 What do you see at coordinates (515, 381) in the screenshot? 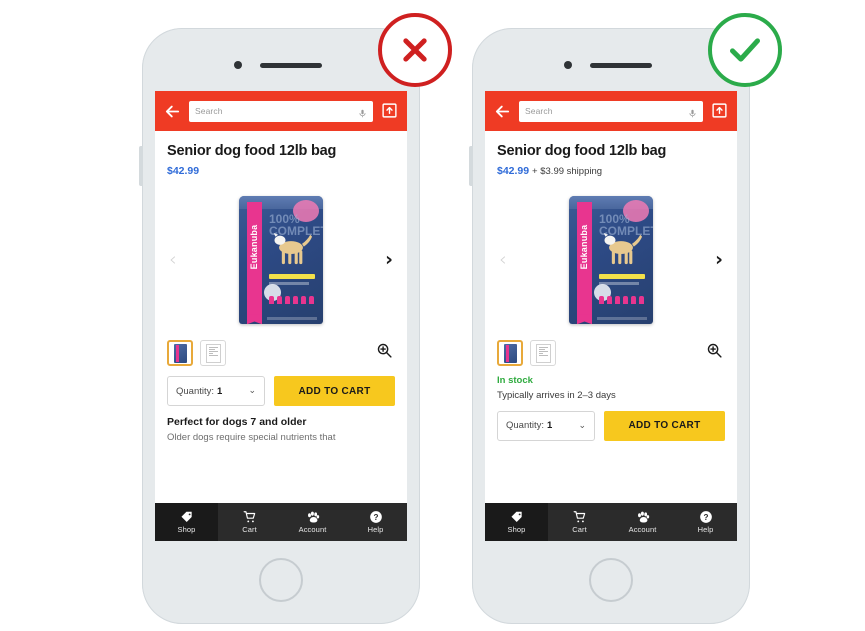
I see `status-badge-in-stock: In stock` at bounding box center [515, 381].